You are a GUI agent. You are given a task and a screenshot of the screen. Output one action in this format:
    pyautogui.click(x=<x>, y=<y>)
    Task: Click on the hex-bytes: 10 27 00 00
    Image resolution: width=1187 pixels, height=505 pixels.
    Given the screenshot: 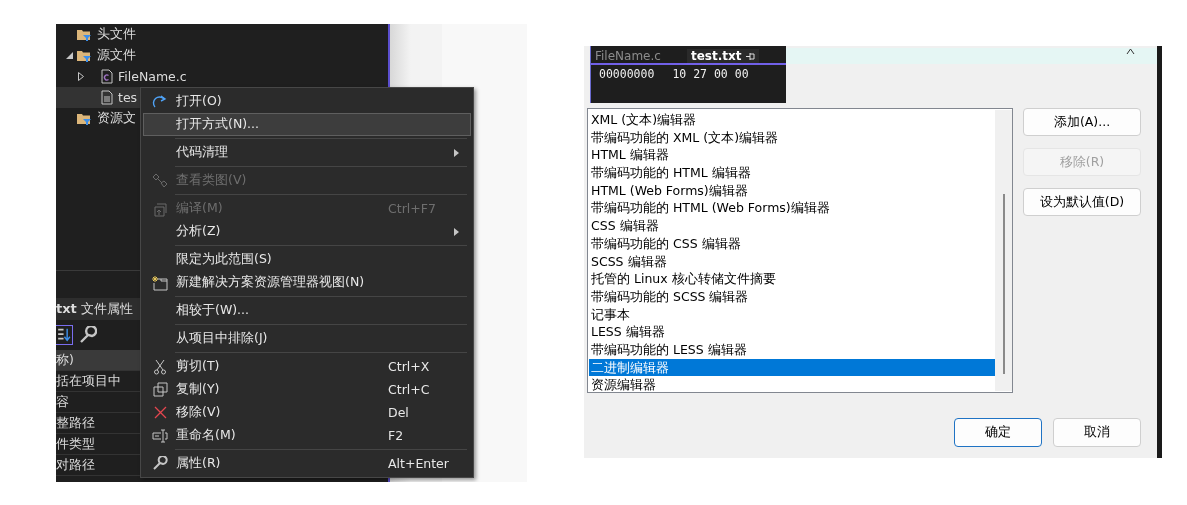 What is the action you would take?
    pyautogui.click(x=710, y=74)
    